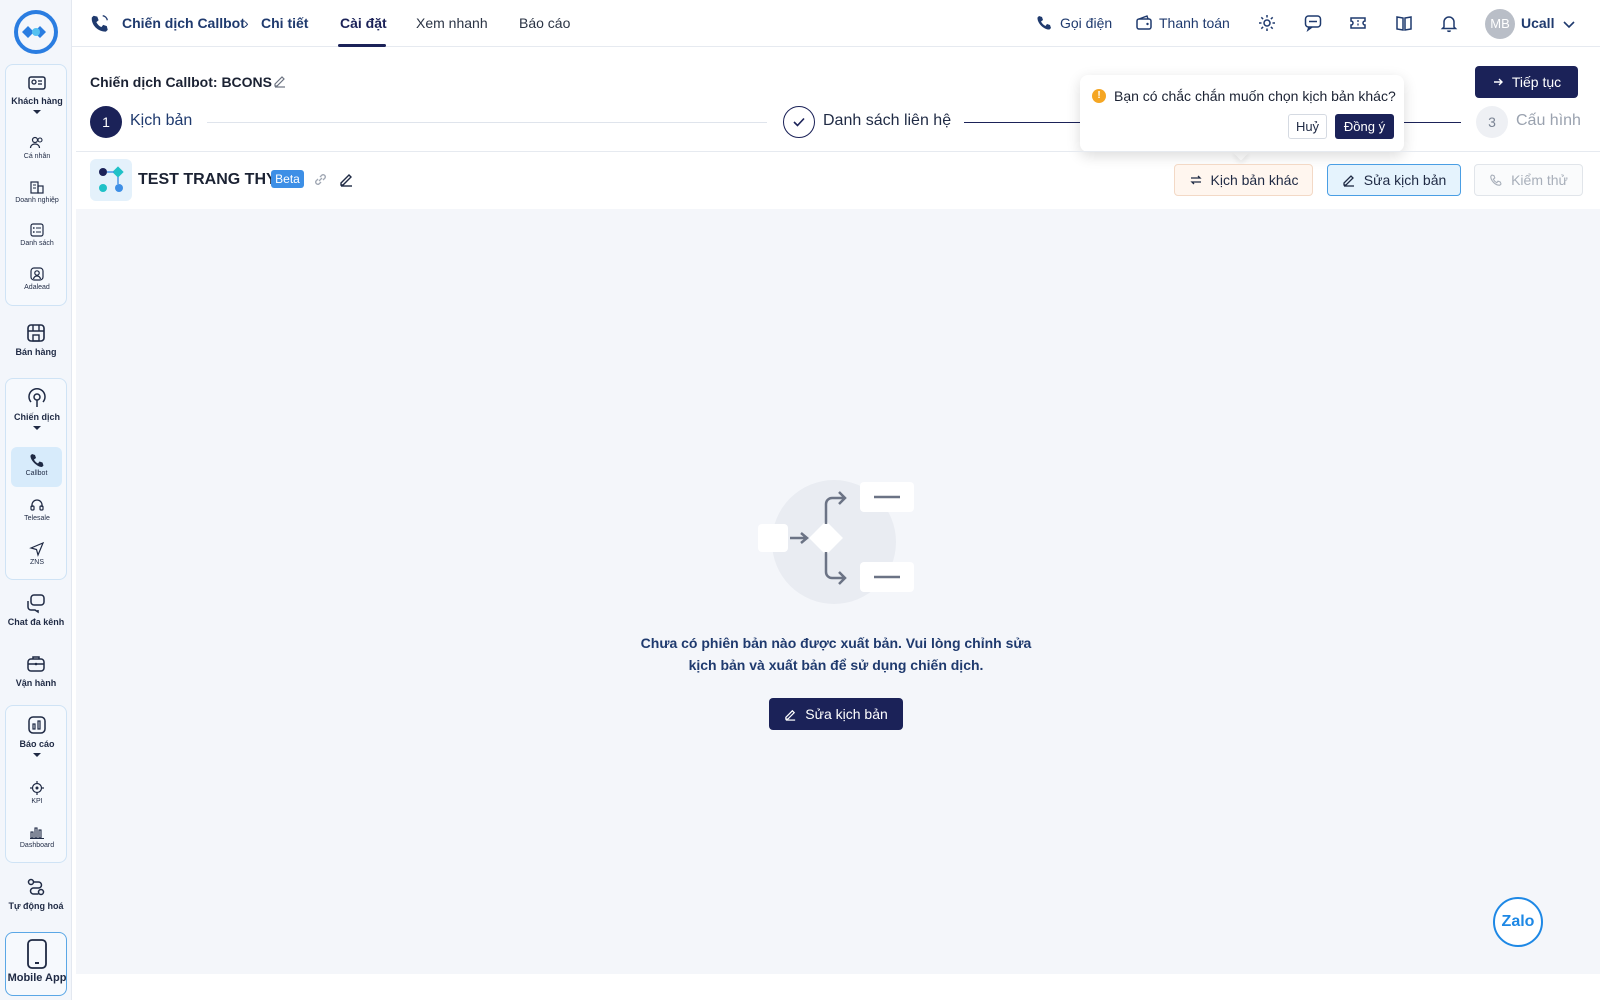  Describe the element at coordinates (1358, 23) in the screenshot. I see `ticket-icon` at that location.